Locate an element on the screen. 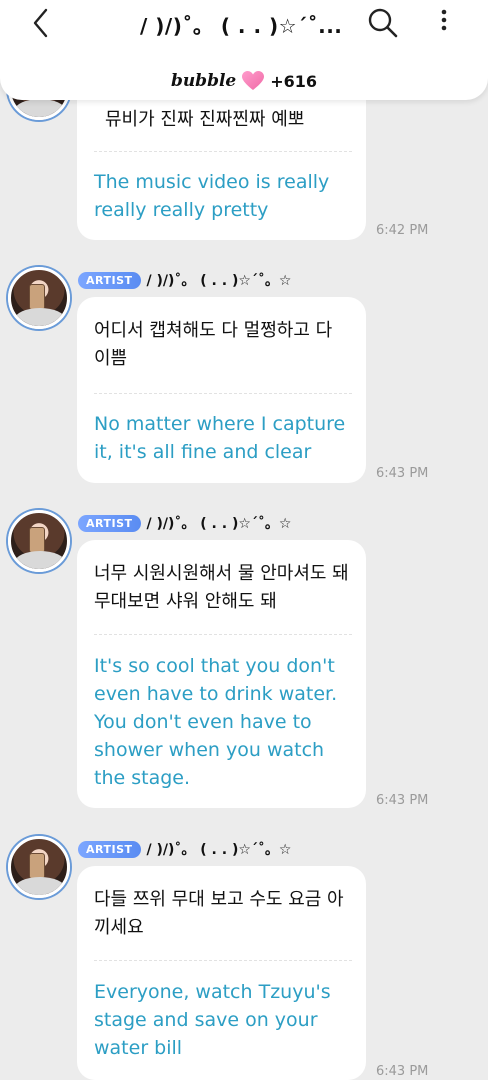 The height and width of the screenshot is (1080, 488). message-korean-text: 다들 쯔위 무대 보고 수도 요금 아끼세요 is located at coordinates (219, 913).